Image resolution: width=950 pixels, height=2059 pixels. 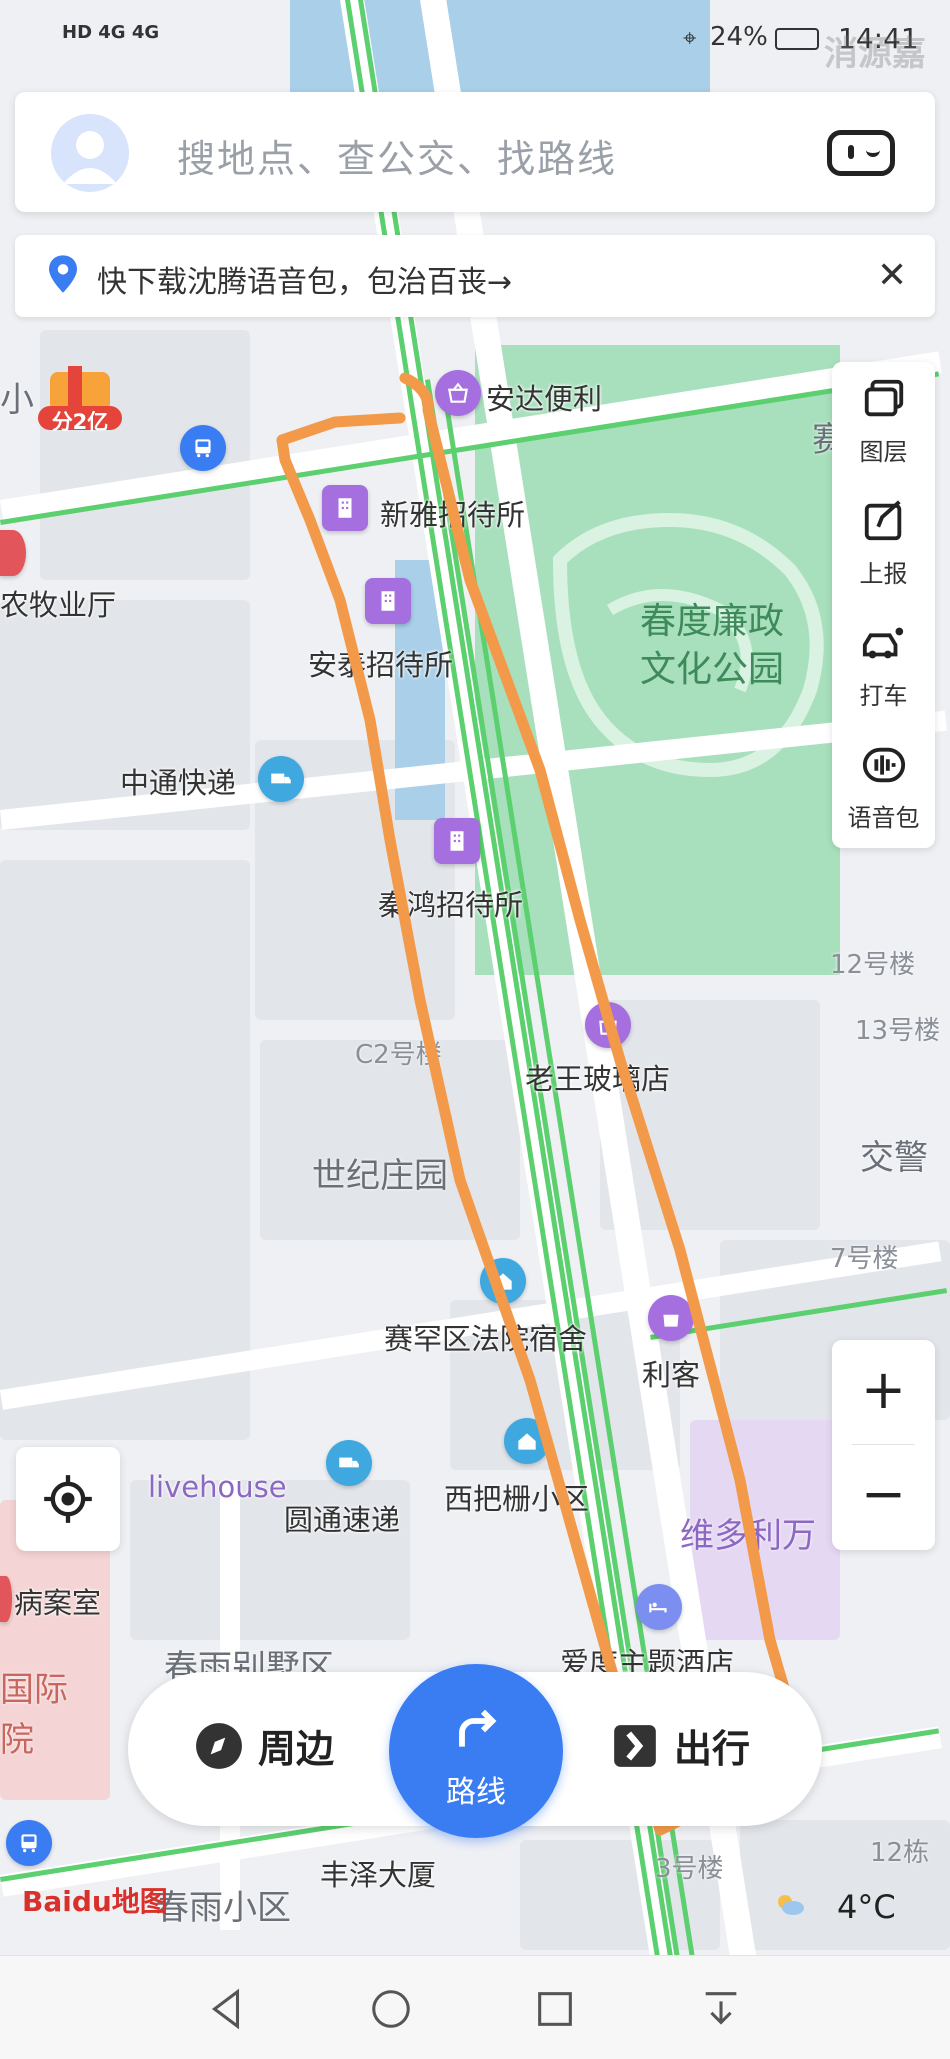 I want to click on travel-button: 出行, so click(x=680, y=1745).